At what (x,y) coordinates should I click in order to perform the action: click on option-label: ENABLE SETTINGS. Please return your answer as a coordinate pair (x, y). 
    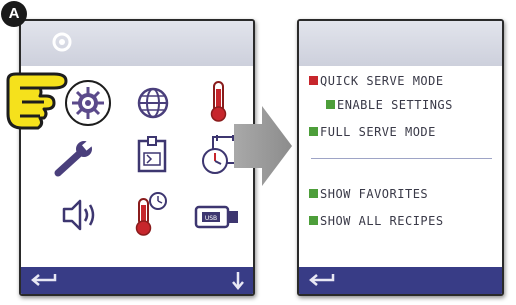
    Looking at the image, I should click on (395, 105).